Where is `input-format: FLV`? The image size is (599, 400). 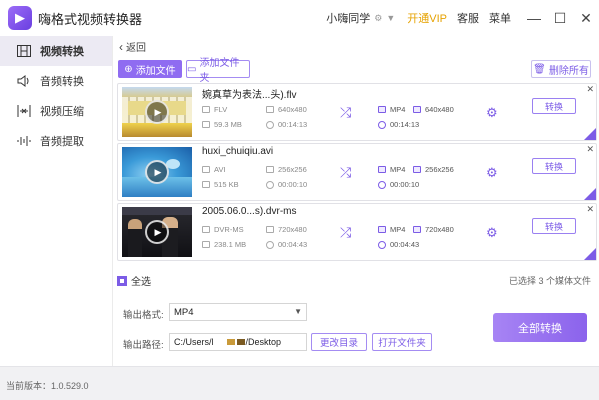
input-format: FLV is located at coordinates (214, 109).